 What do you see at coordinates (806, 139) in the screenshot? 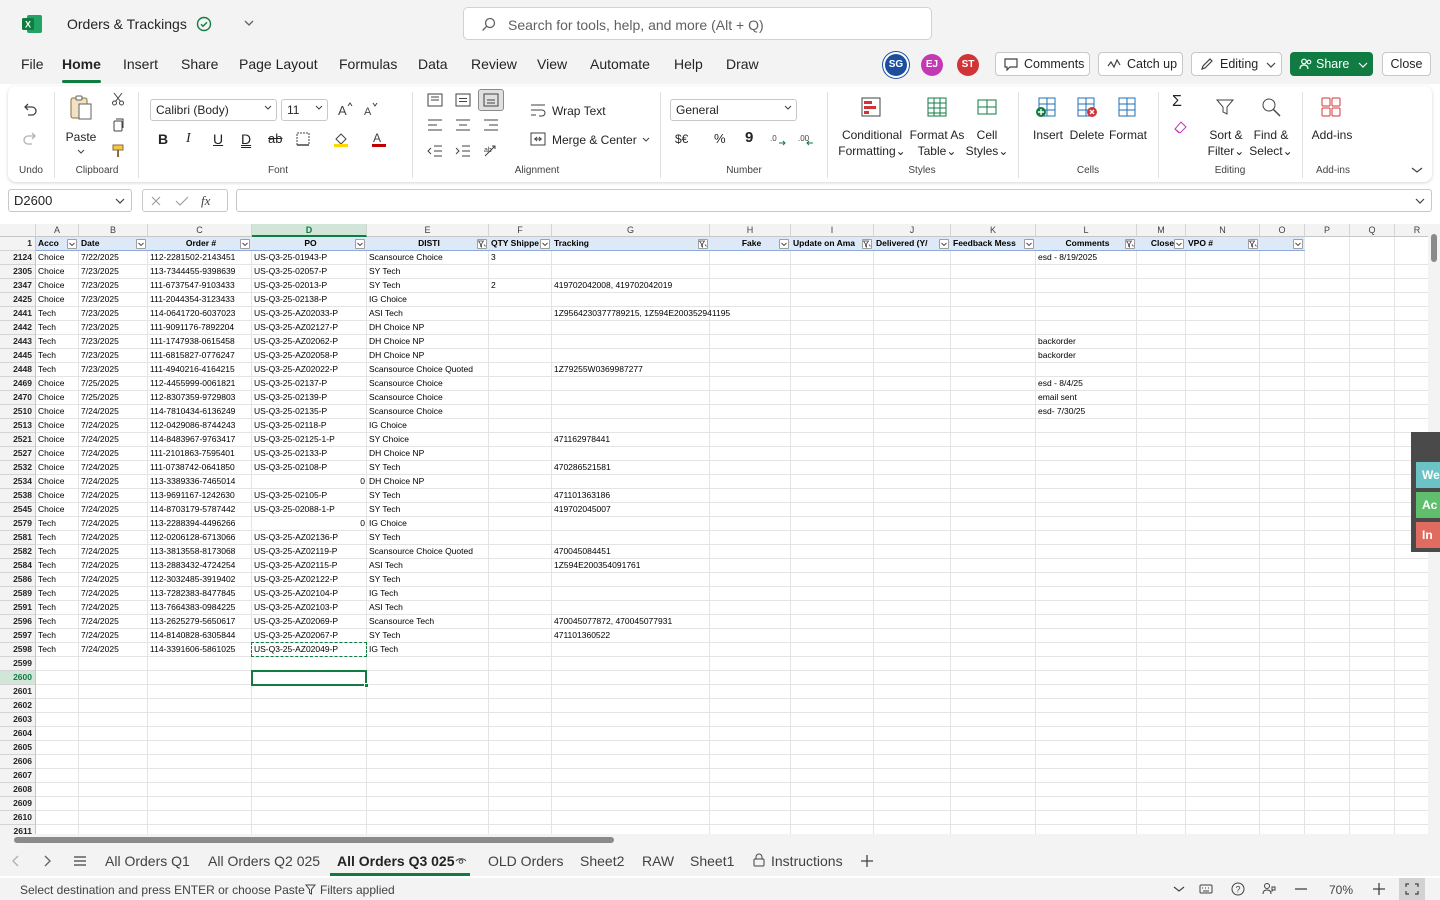
I see `decrease-decimal-icon: .00` at bounding box center [806, 139].